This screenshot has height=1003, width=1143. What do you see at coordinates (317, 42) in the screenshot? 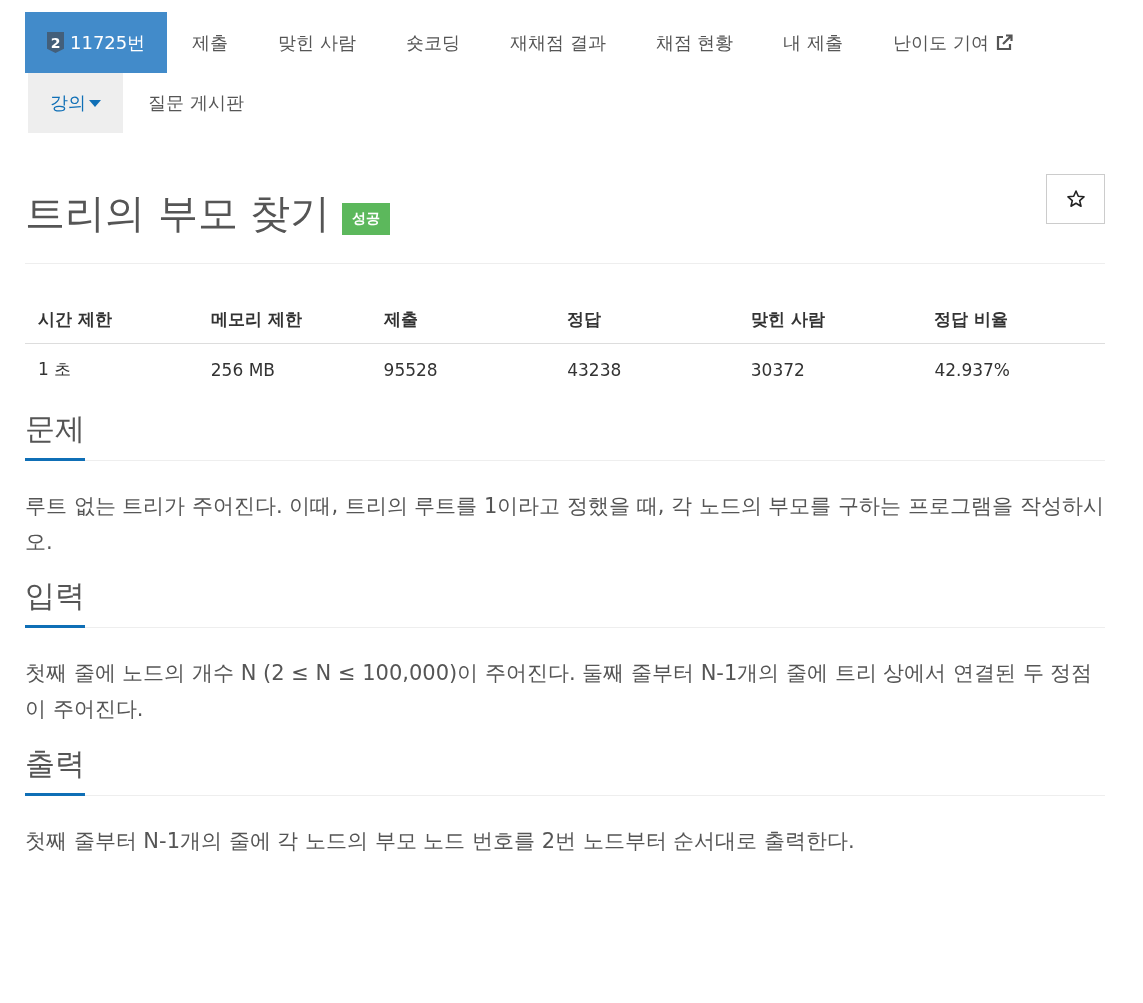
I see `nav-tab: 맞힌 사람` at bounding box center [317, 42].